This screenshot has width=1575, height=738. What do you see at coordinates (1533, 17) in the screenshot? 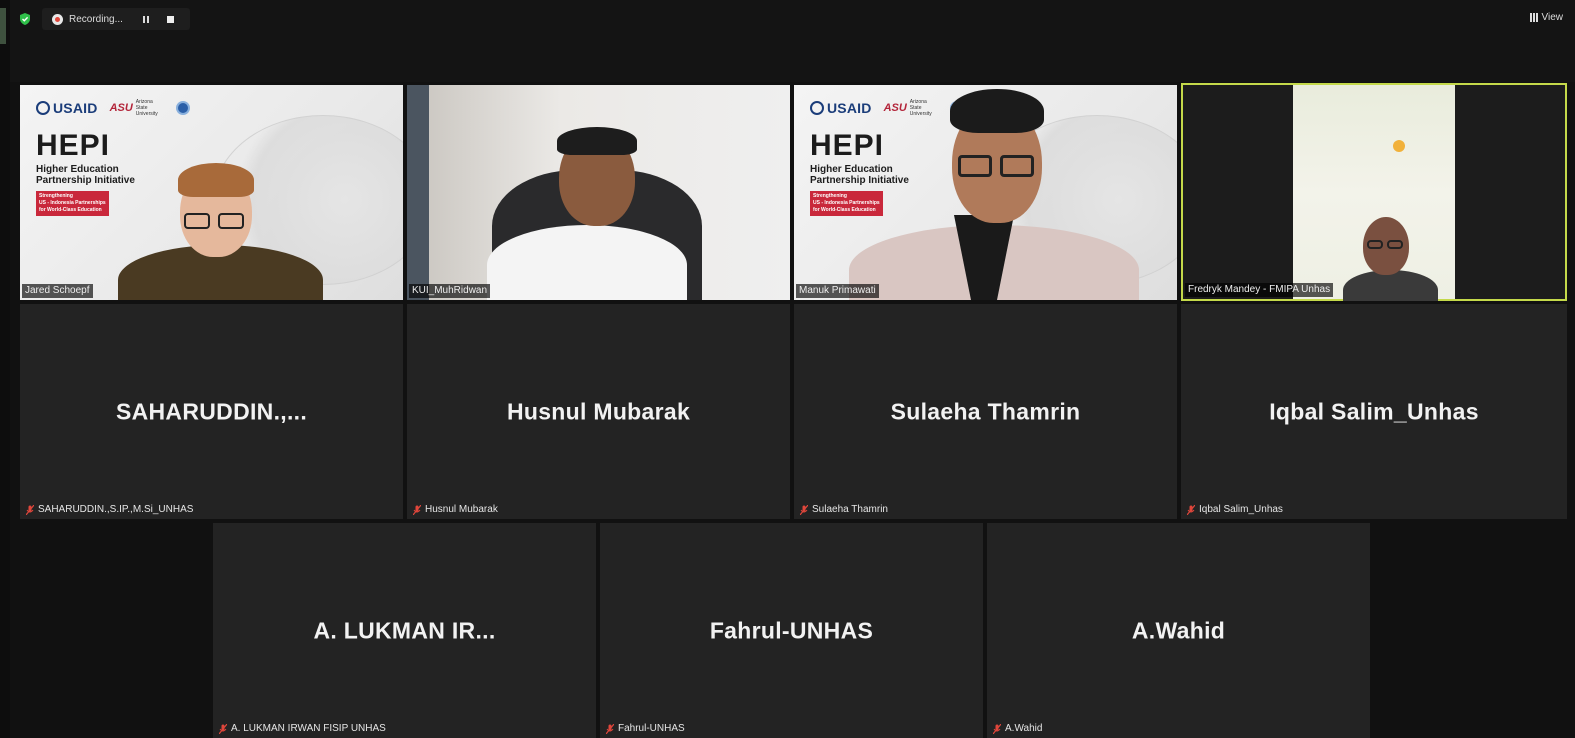
I see `gallery-view-icon` at bounding box center [1533, 17].